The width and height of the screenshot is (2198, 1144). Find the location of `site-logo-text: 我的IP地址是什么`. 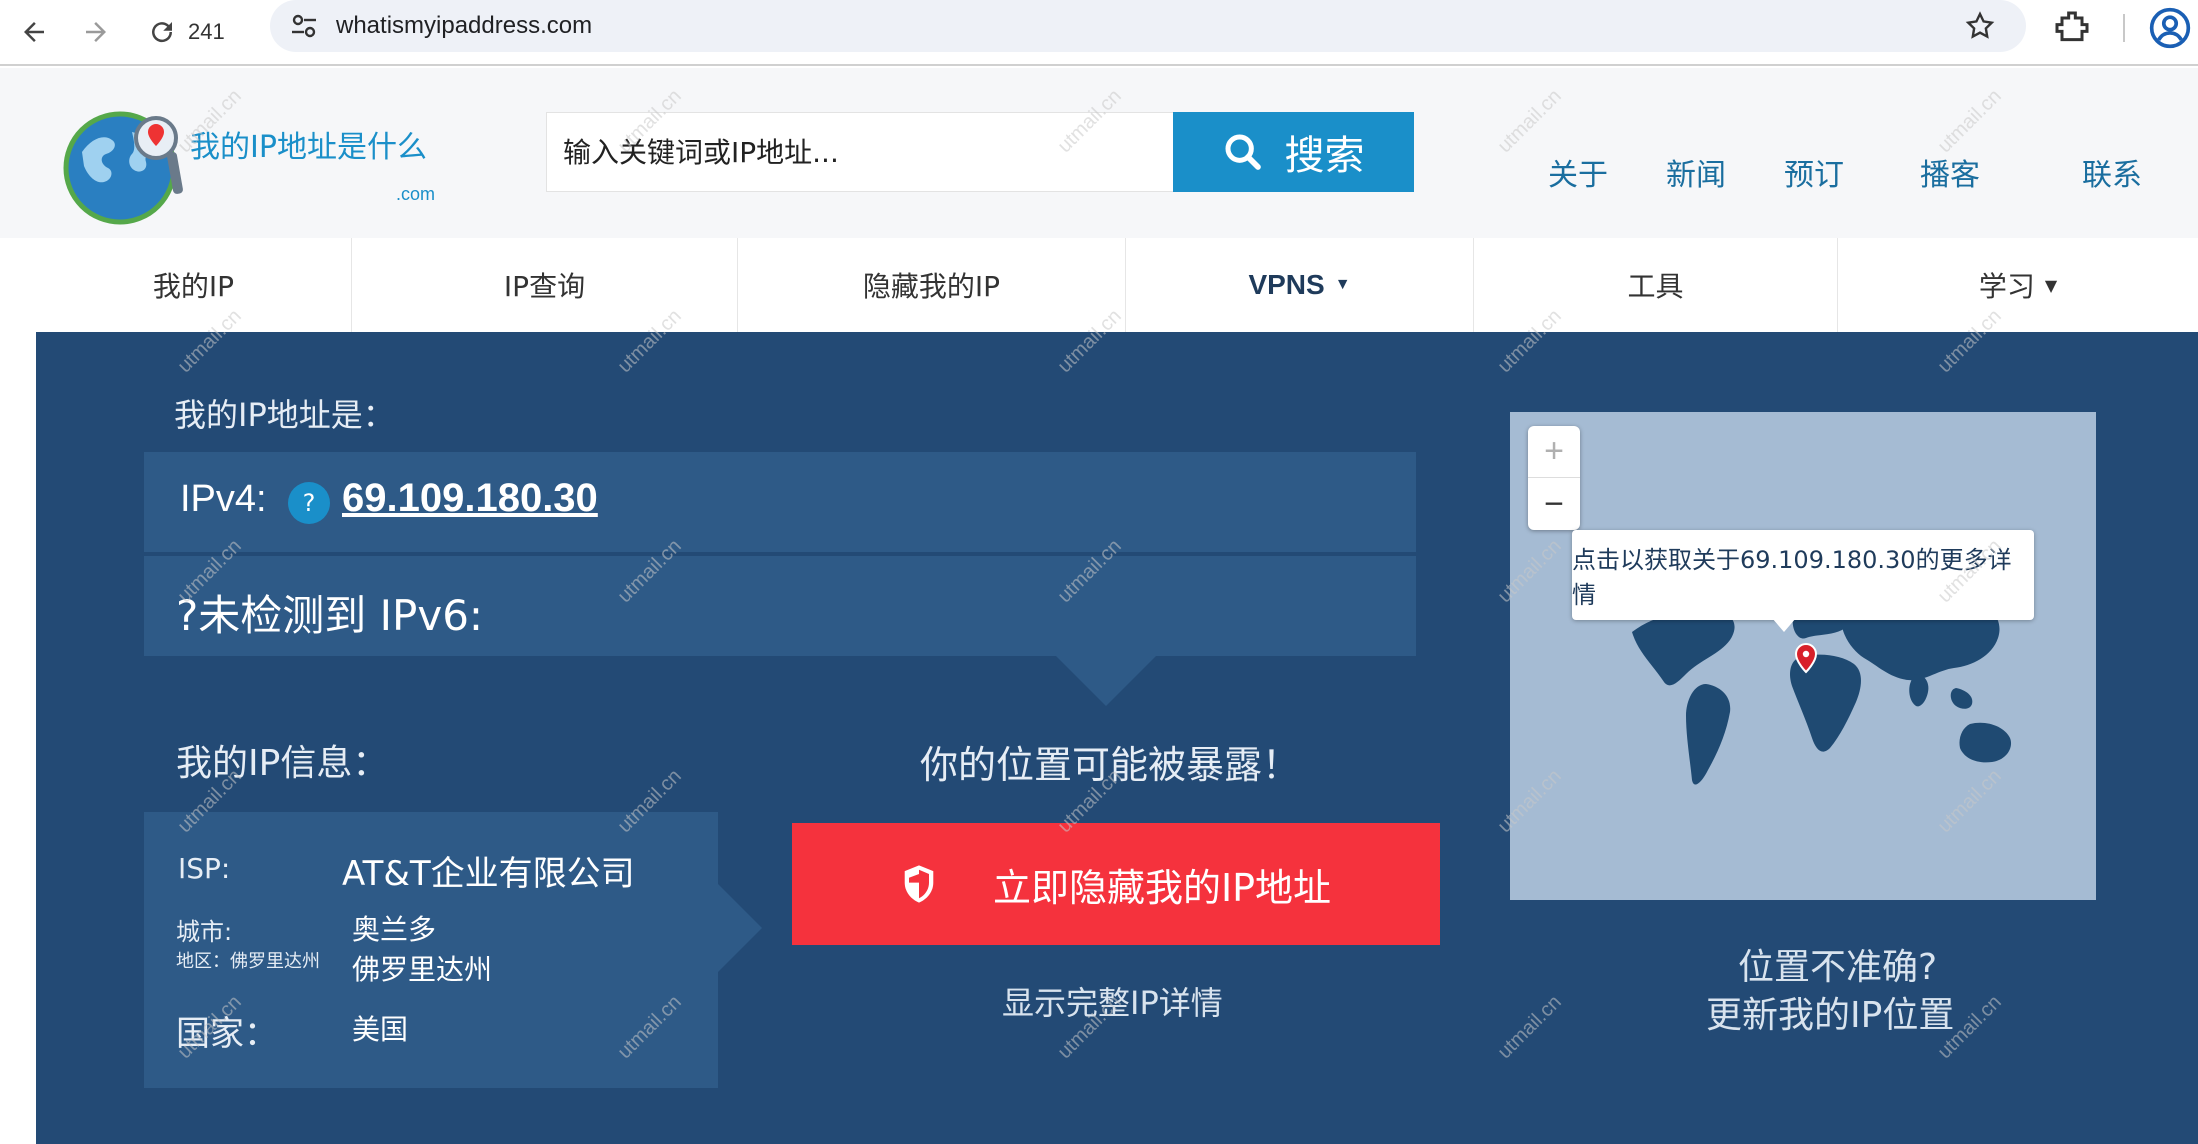

site-logo-text: 我的IP地址是什么 is located at coordinates (308, 144).